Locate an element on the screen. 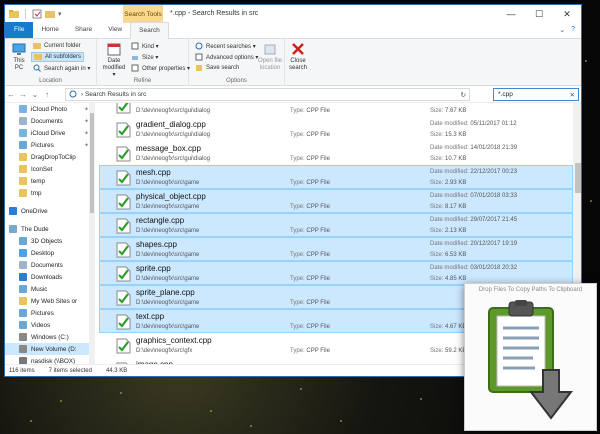  tab-home: Home is located at coordinates (49, 30).